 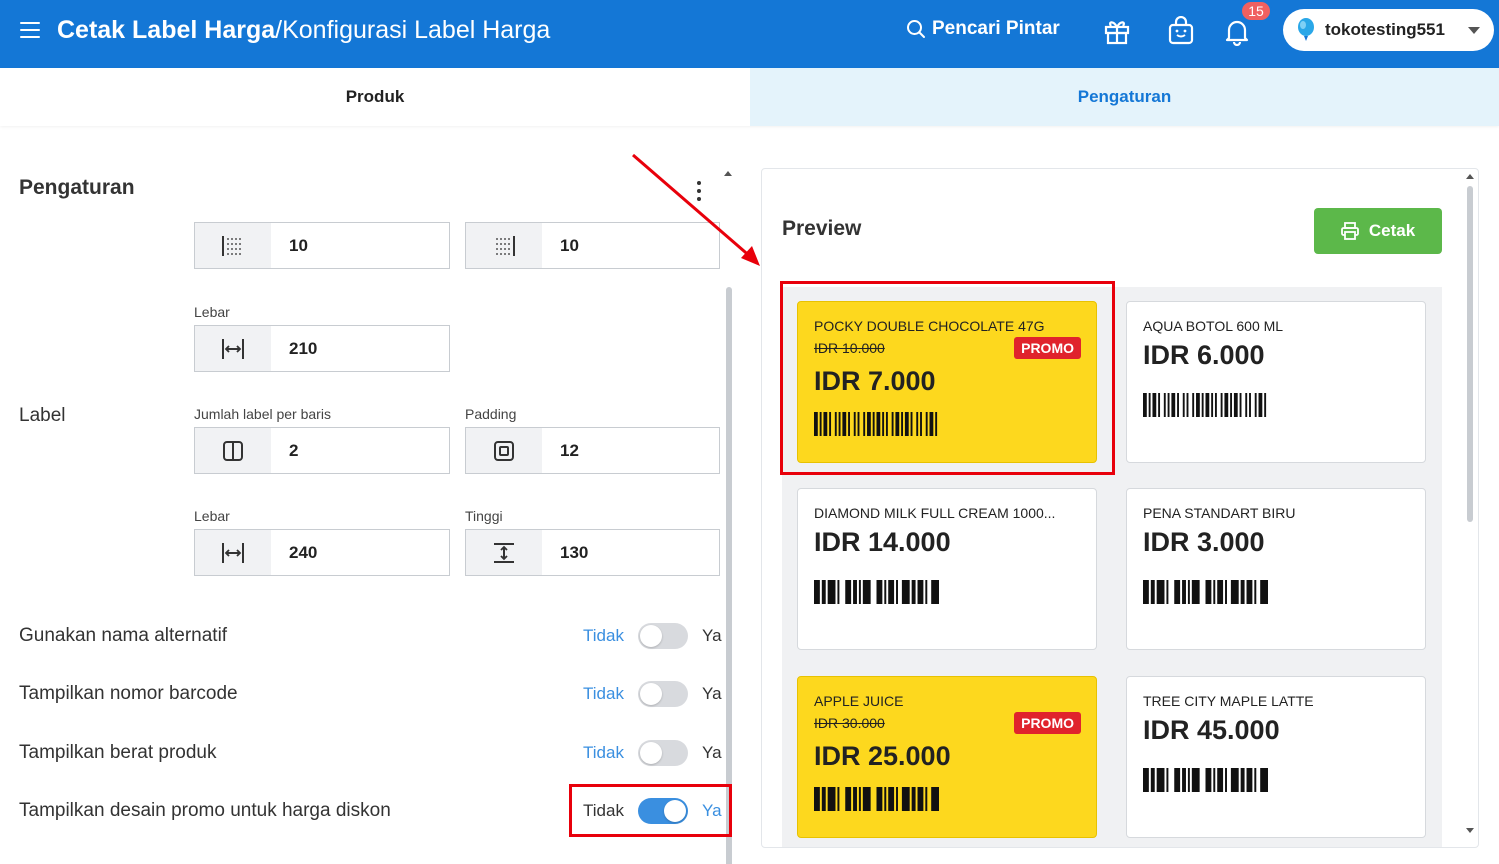 What do you see at coordinates (1474, 30) in the screenshot?
I see `chevron-down-icon` at bounding box center [1474, 30].